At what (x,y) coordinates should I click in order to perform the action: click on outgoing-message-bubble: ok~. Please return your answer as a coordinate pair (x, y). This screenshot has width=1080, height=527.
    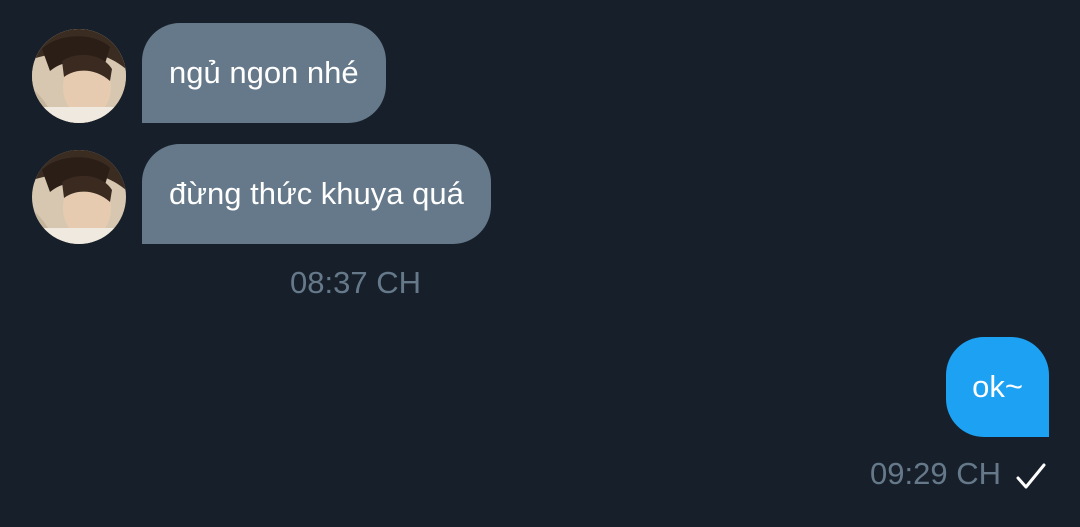
    Looking at the image, I should click on (997, 387).